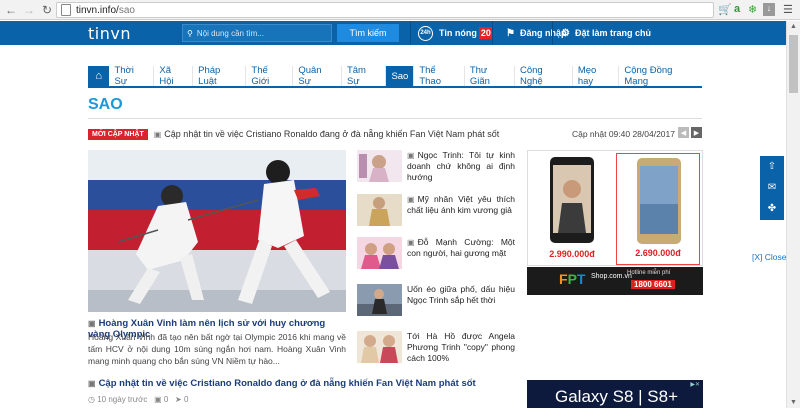  I want to click on fpt-logo: FPT, so click(572, 279).